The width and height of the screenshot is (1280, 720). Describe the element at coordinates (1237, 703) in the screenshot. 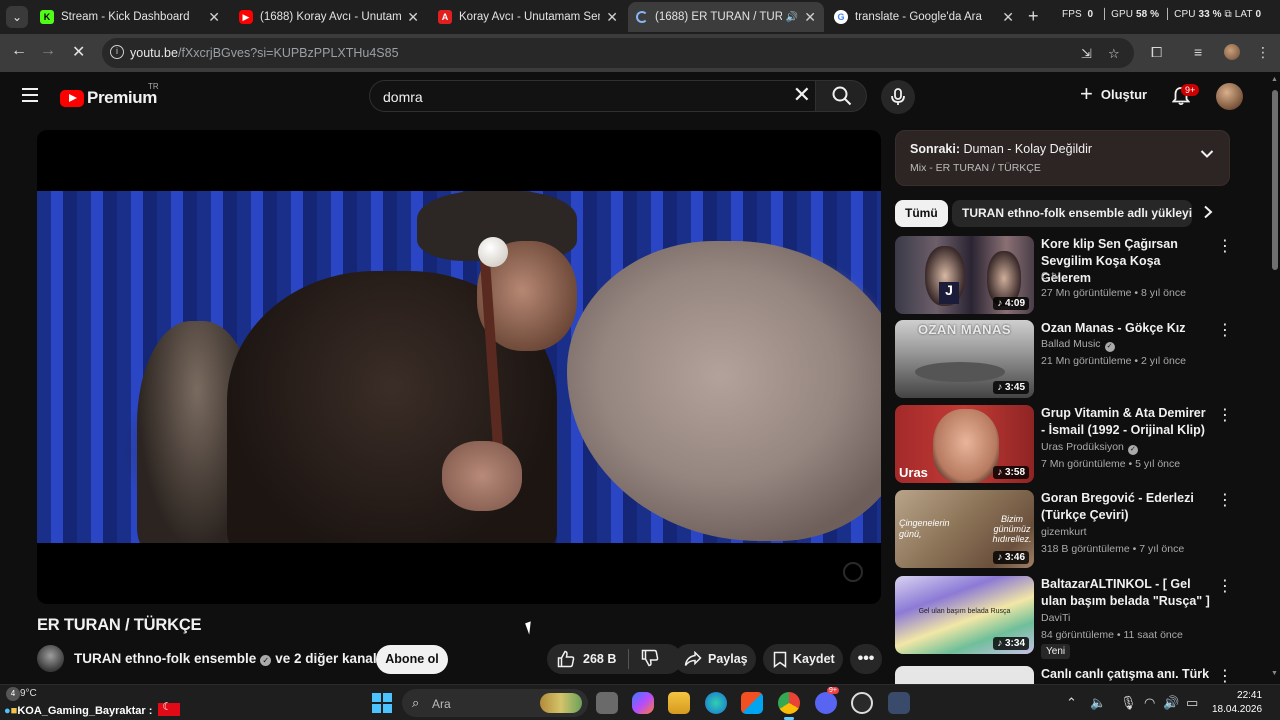

I see `taskbar-clock: 22:41 18.04.2026` at that location.